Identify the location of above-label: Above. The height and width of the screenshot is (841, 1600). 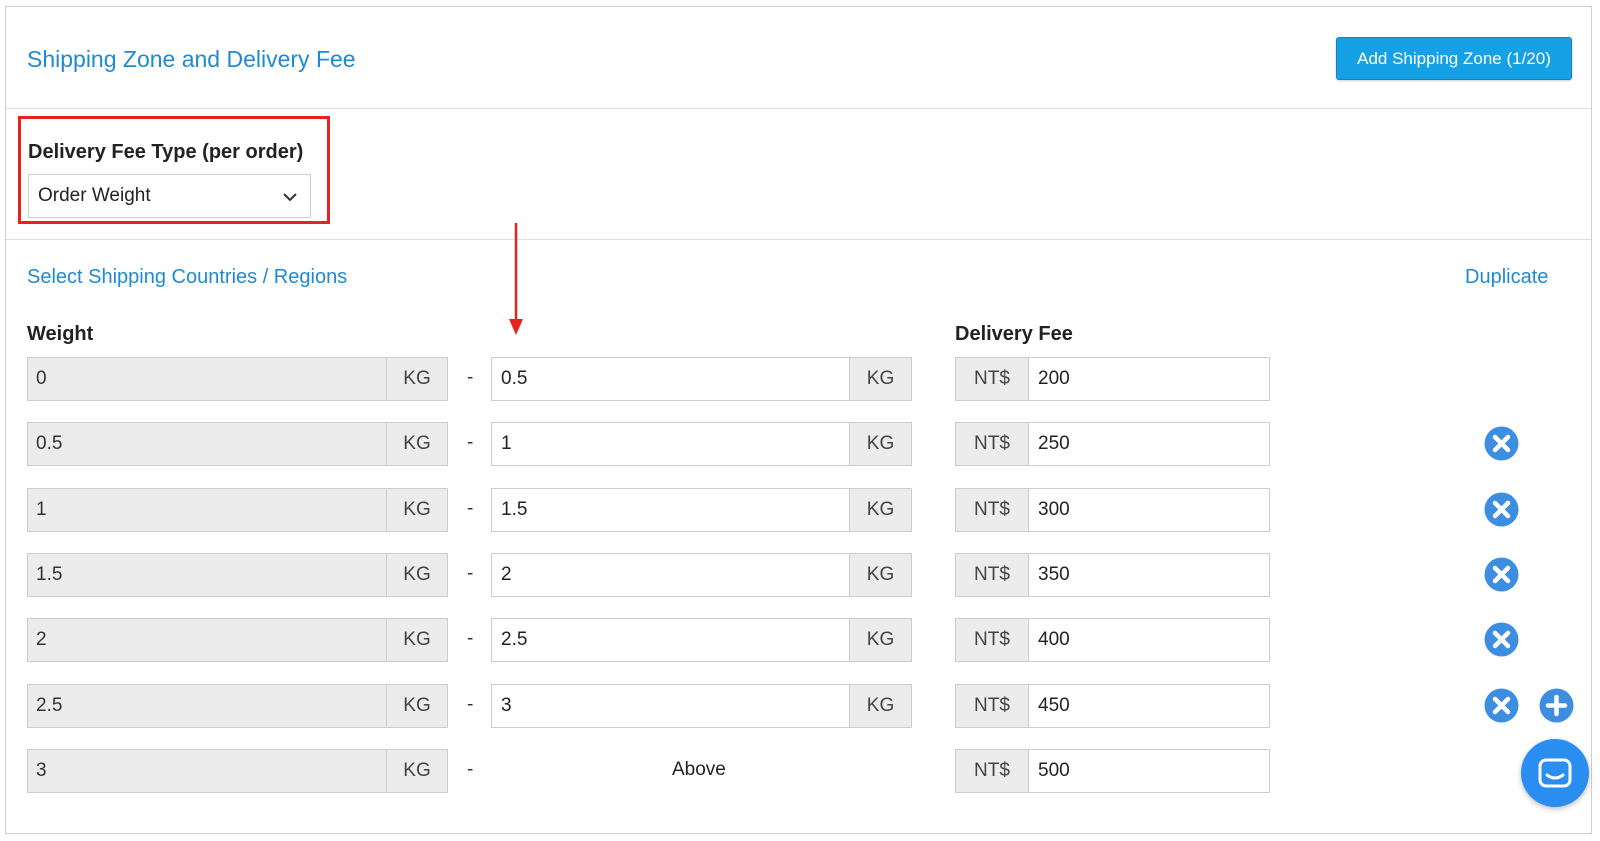
(699, 769).